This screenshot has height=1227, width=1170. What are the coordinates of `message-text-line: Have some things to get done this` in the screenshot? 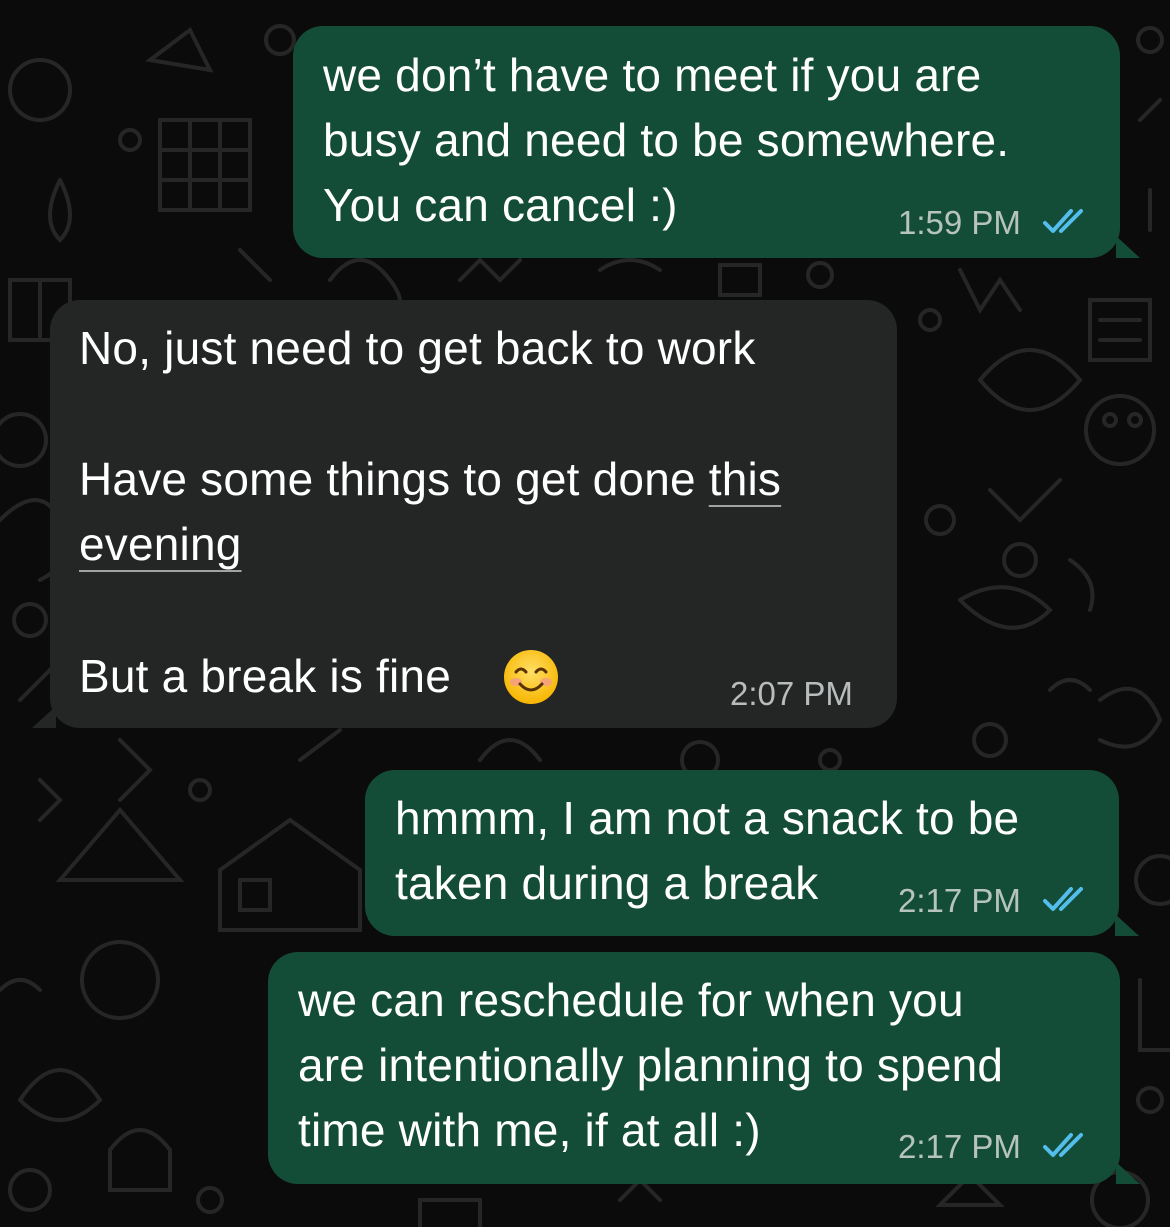 It's located at (430, 479).